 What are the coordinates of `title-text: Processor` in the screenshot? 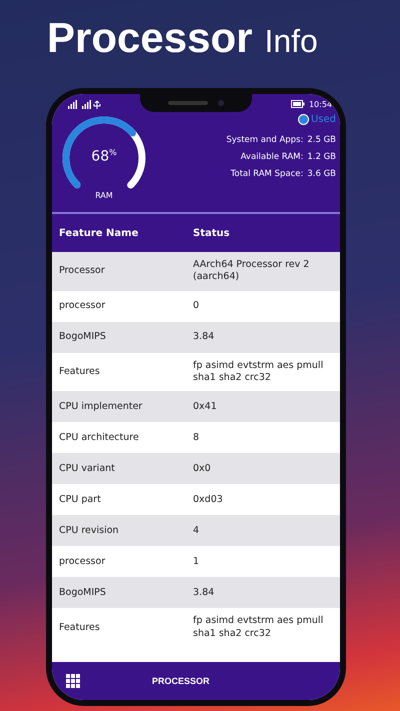 It's located at (149, 38).